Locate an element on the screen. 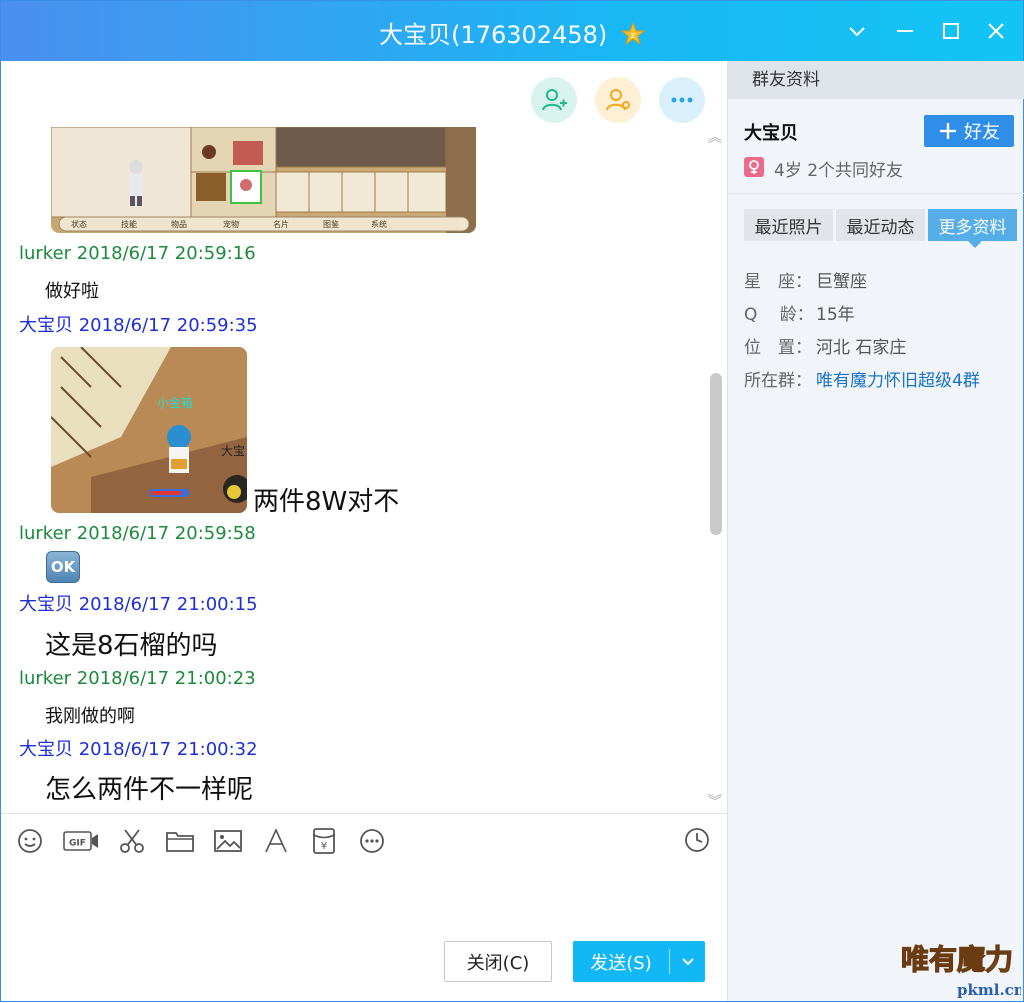 This screenshot has width=1024, height=1003. profile-name: 大宝贝 is located at coordinates (771, 133).